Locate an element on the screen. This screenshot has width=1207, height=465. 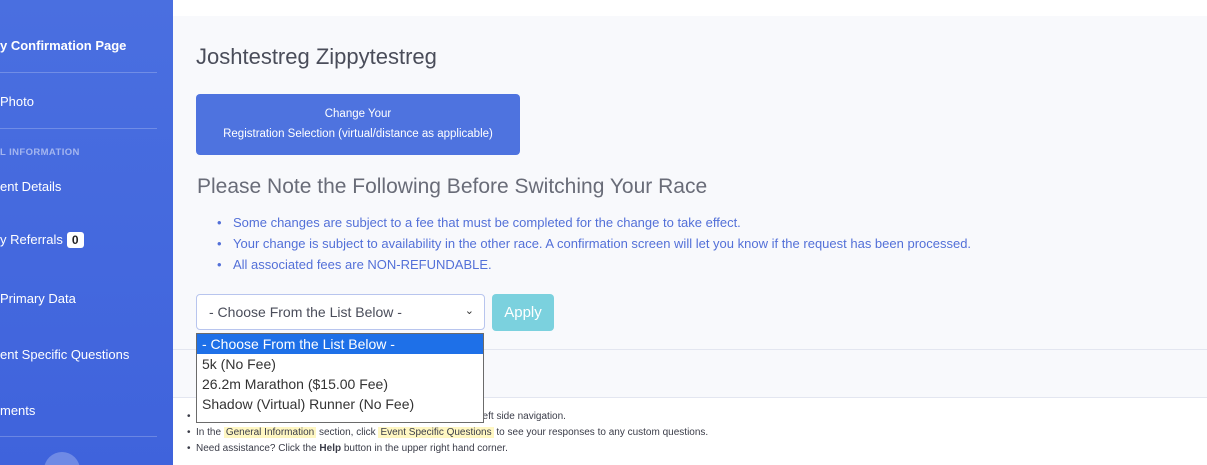
general-information-highlight: General Information is located at coordinates (270, 432).